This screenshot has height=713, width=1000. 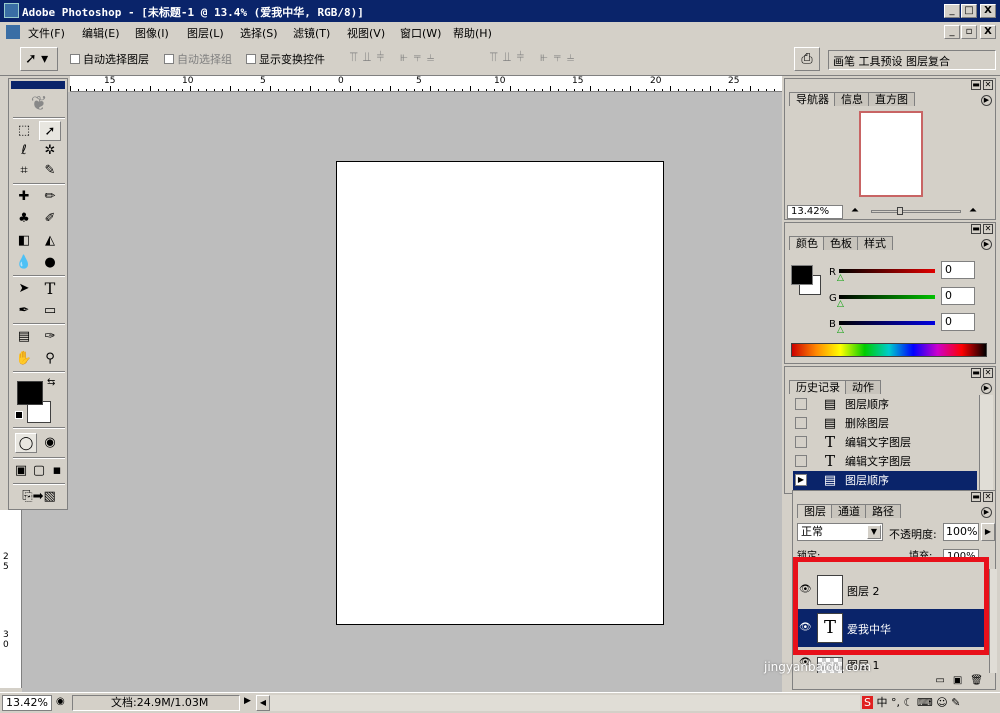 What do you see at coordinates (969, 11) in the screenshot?
I see `restore-button: □` at bounding box center [969, 11].